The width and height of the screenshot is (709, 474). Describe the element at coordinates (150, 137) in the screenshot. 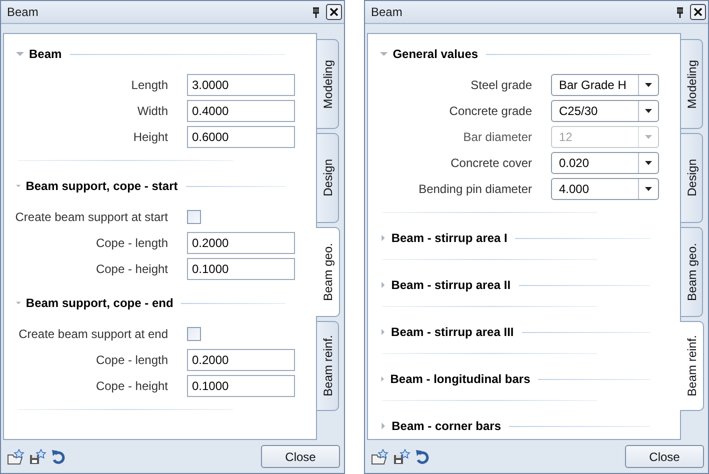

I see `field-label: Height` at that location.